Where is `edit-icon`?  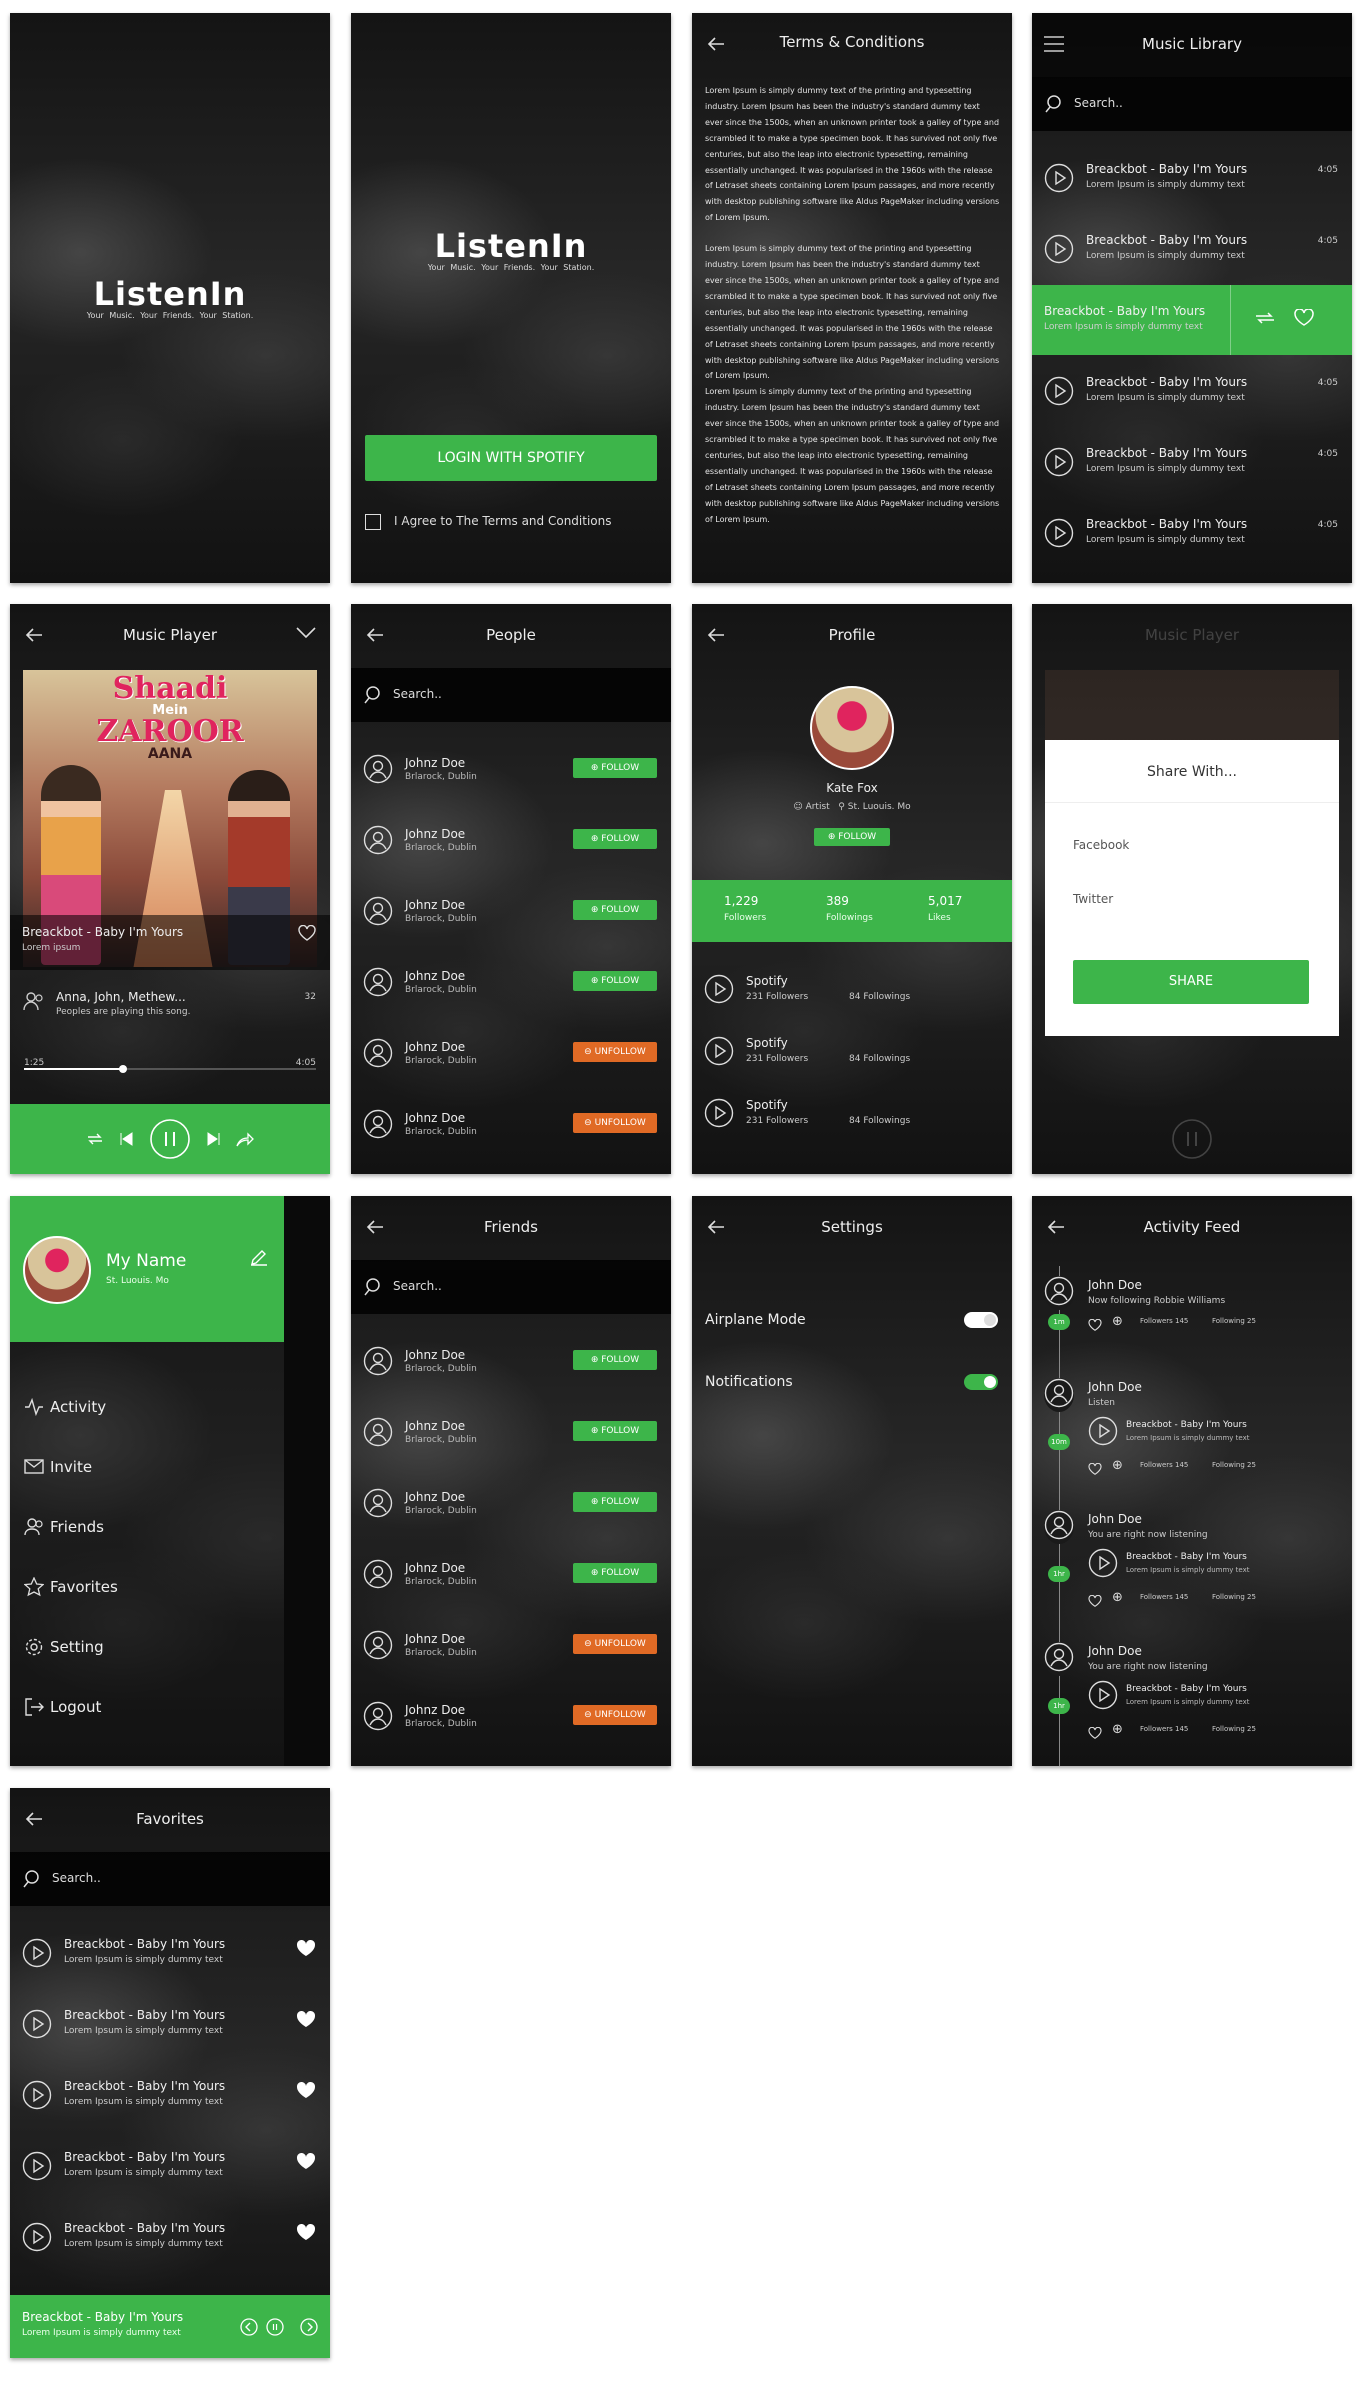 edit-icon is located at coordinates (259, 1257).